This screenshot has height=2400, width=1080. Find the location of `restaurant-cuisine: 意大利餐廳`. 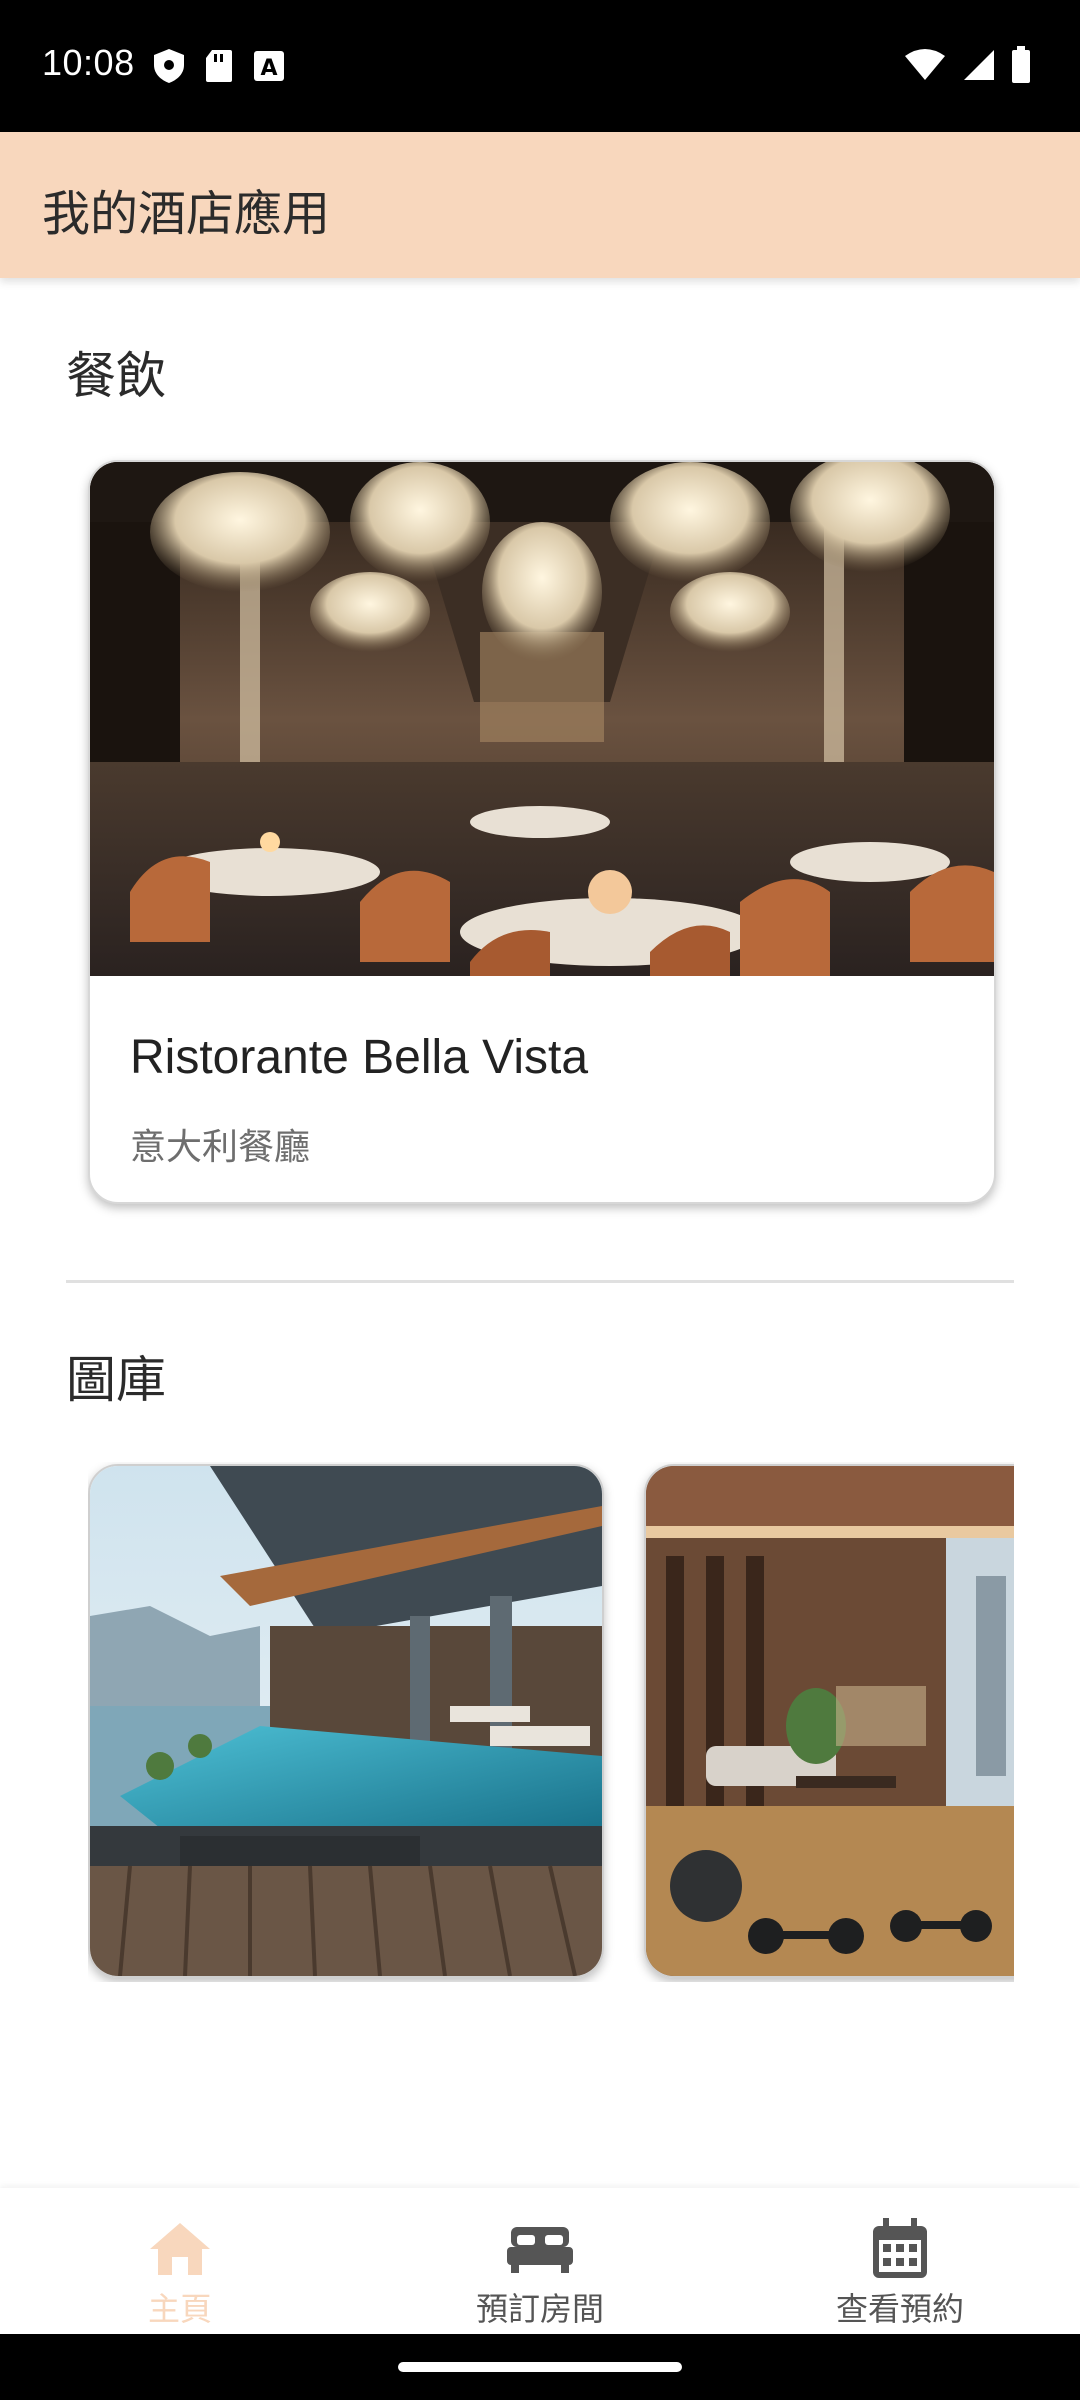

restaurant-cuisine: 意大利餐廳 is located at coordinates (220, 1147).